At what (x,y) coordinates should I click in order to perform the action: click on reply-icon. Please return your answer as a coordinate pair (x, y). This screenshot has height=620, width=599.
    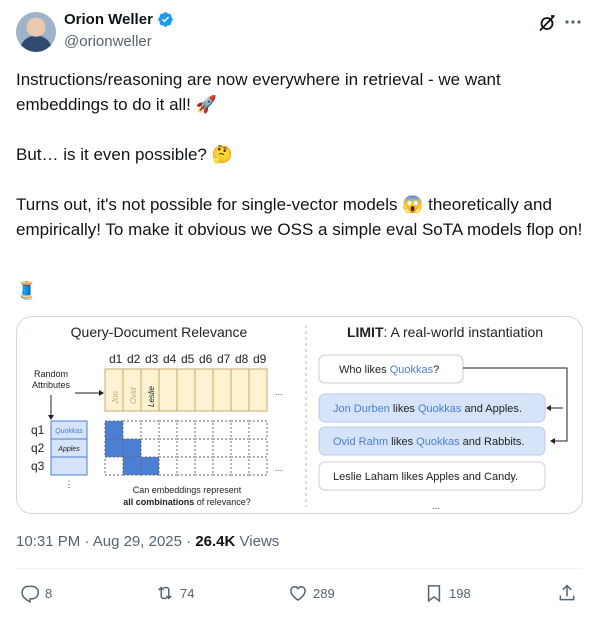
    Looking at the image, I should click on (30, 594).